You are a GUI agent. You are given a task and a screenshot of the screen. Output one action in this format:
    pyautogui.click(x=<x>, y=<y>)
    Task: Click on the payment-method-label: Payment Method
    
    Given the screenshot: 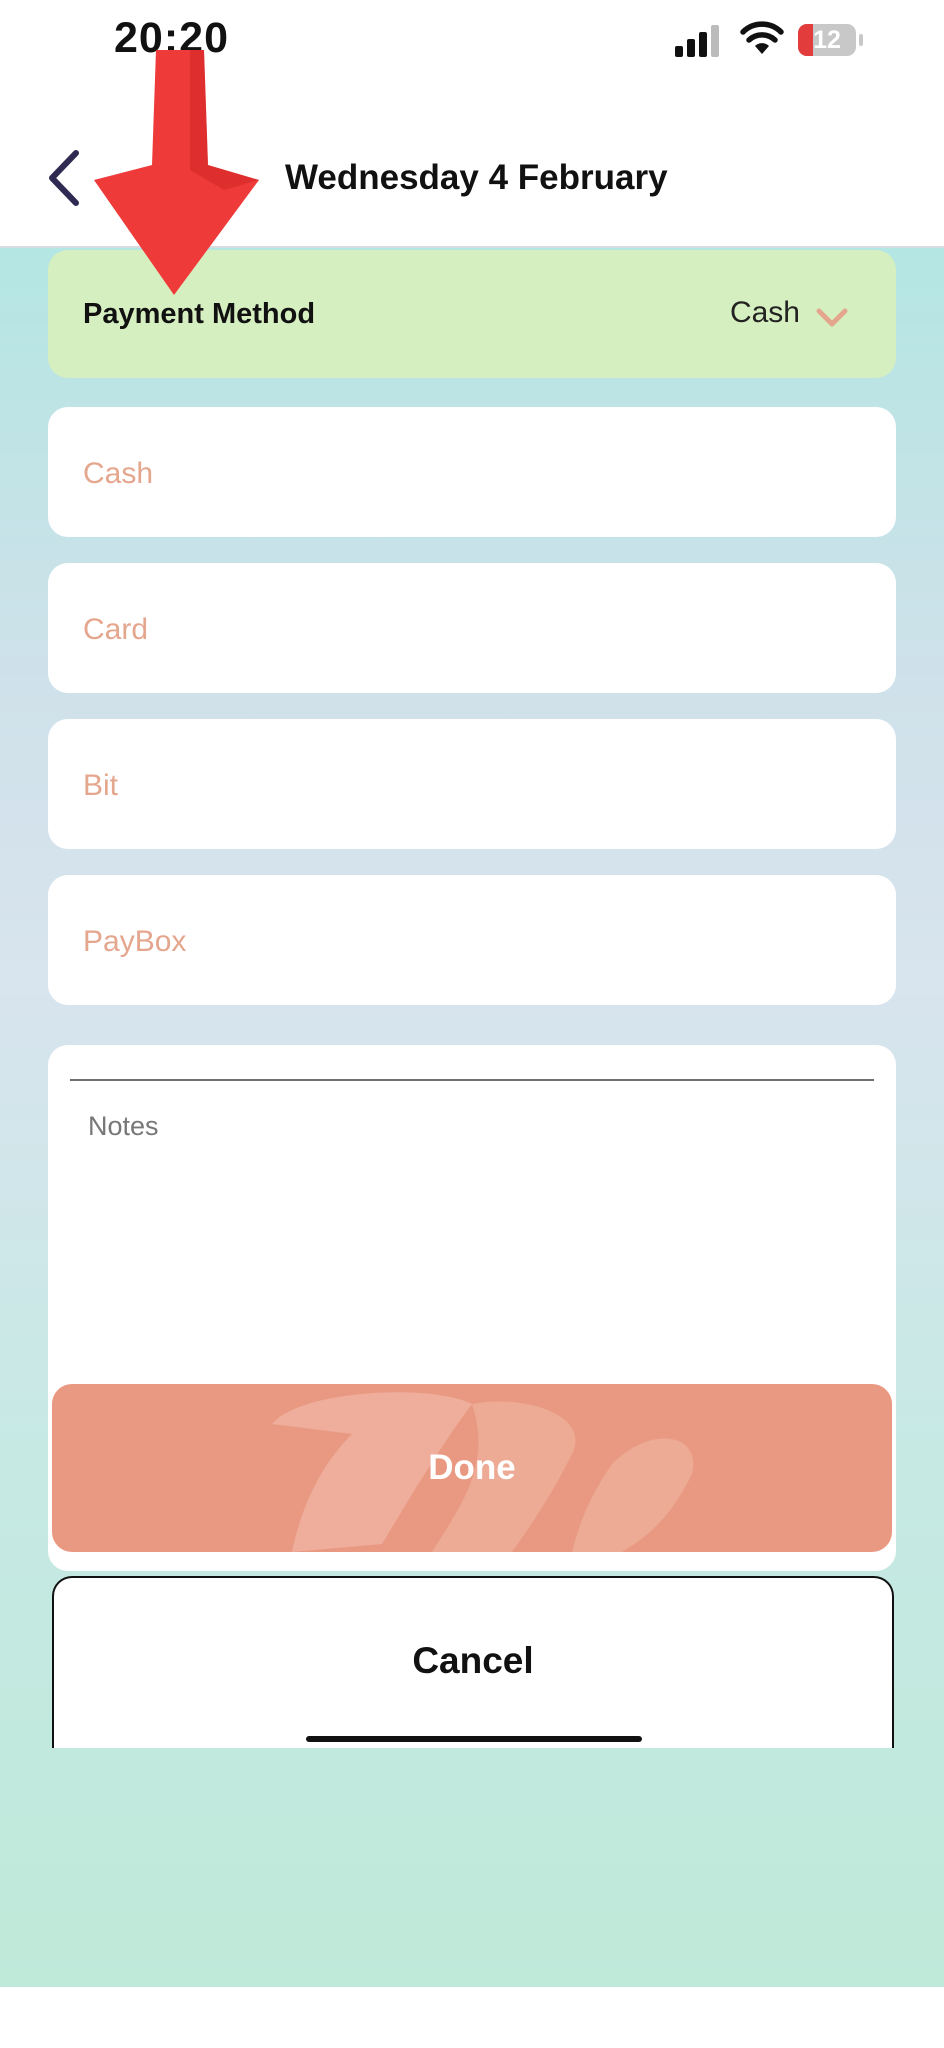 What is the action you would take?
    pyautogui.click(x=199, y=314)
    